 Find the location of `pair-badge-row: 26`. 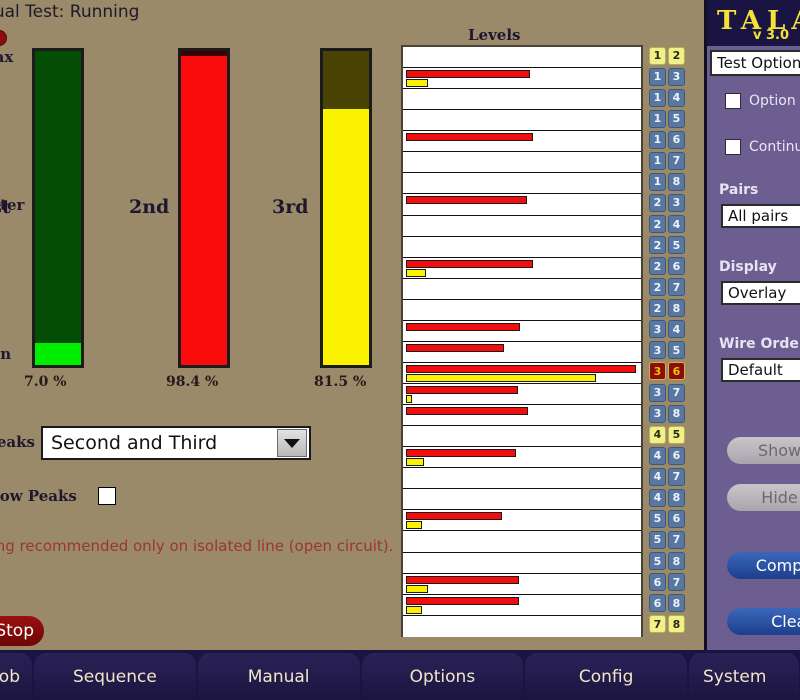

pair-badge-row: 26 is located at coordinates (667, 266).